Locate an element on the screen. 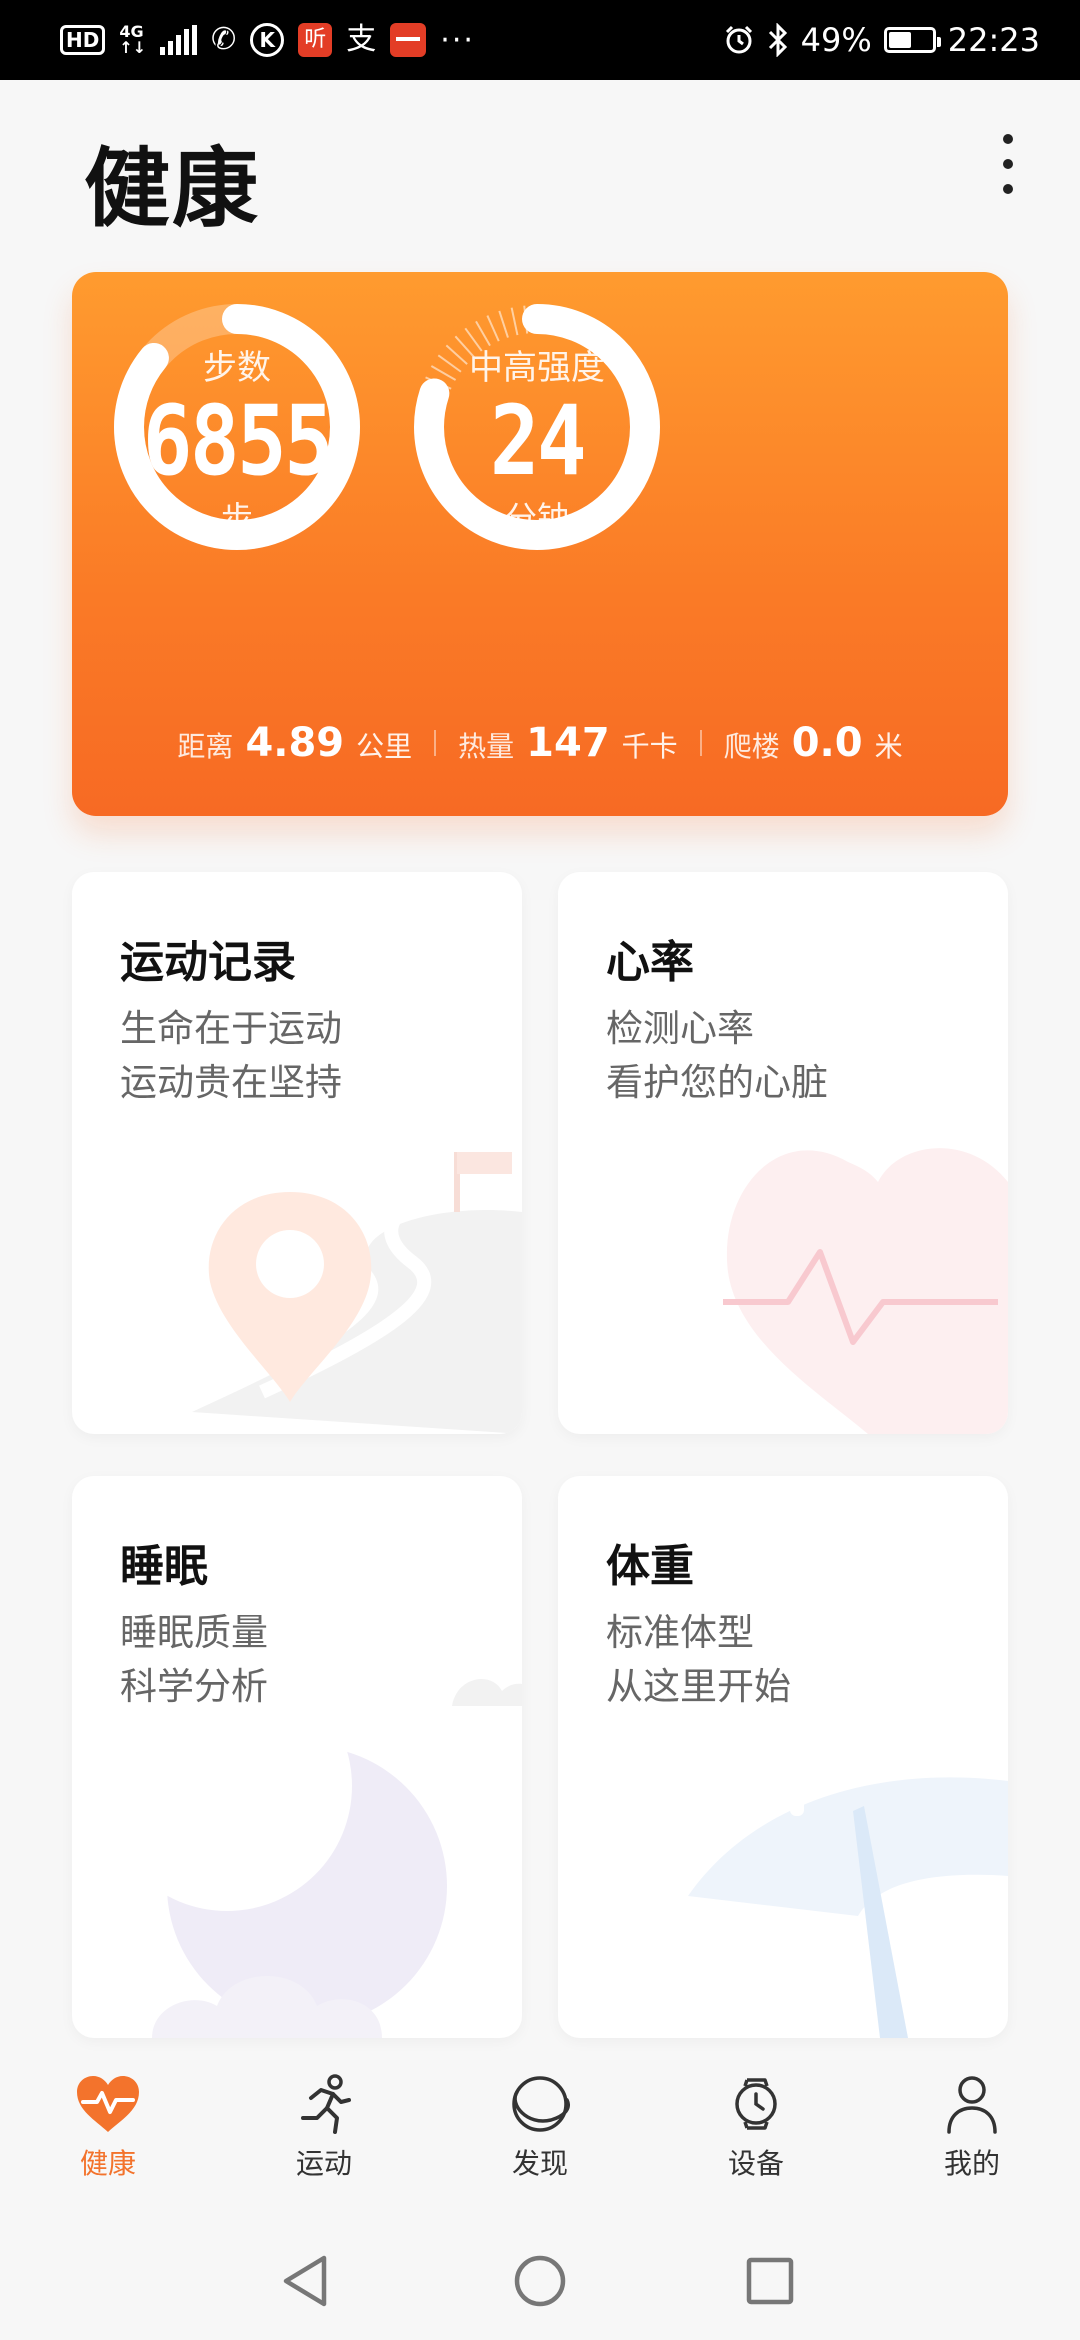 The width and height of the screenshot is (1080, 2340). stat-label: 距离 is located at coordinates (205, 746).